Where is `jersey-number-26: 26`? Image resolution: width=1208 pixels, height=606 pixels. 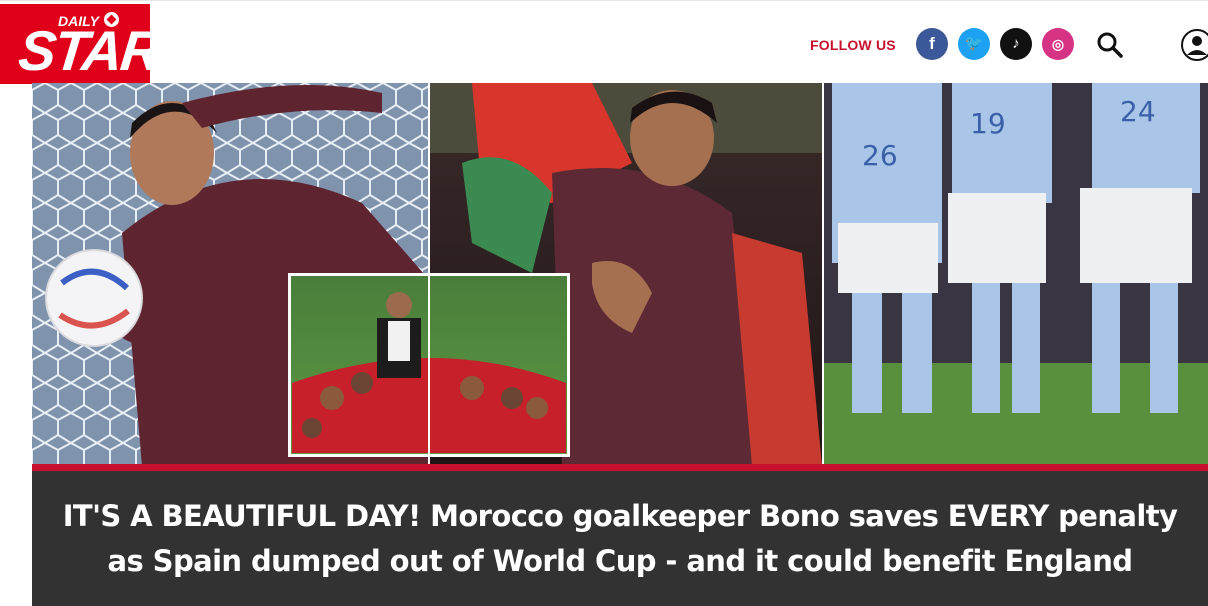
jersey-number-26: 26 is located at coordinates (880, 155).